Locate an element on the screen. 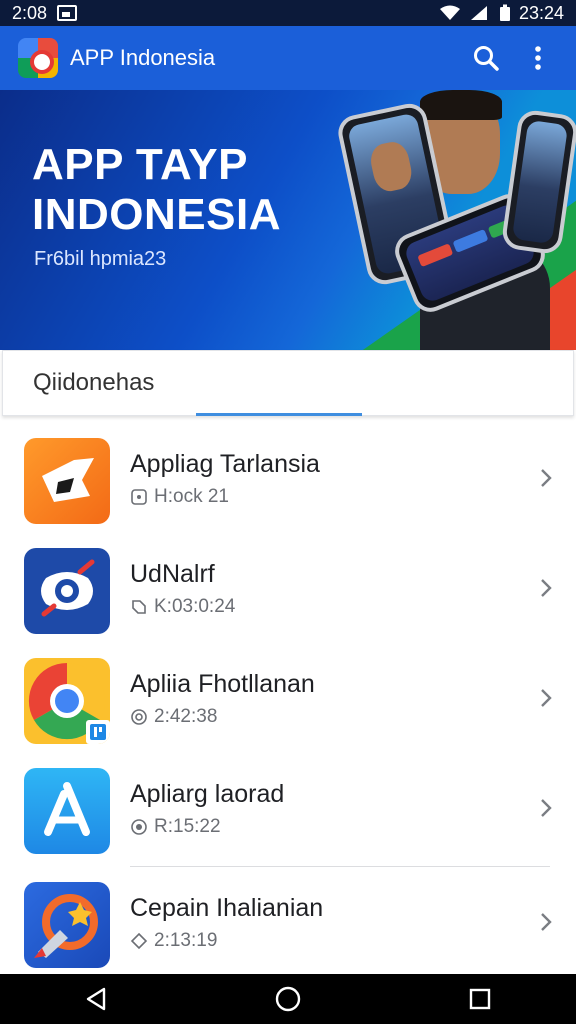  list-item: Apliia Fhotllanan 2:42:38 is located at coordinates (288, 699).